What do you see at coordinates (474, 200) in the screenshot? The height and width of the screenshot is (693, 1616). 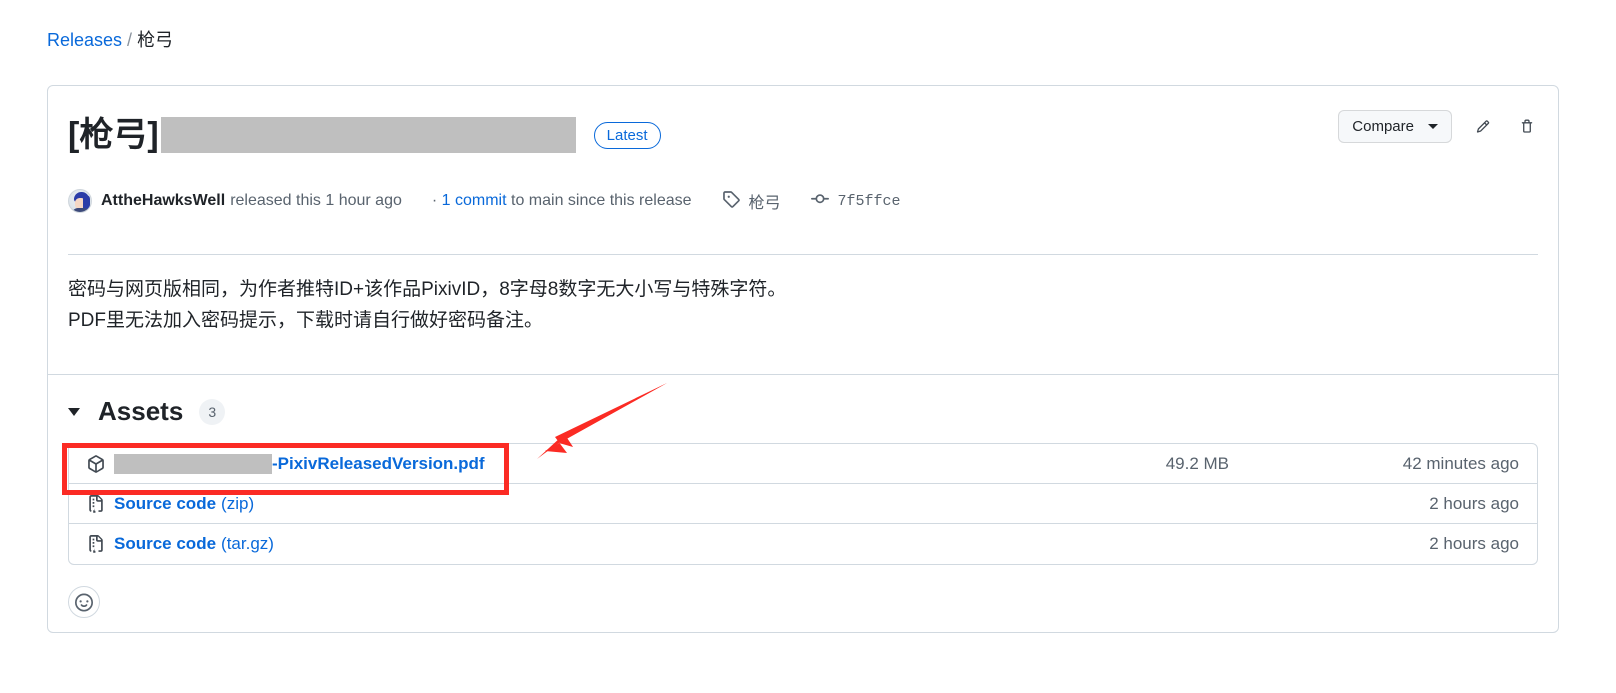 I see `commit-count-link: 1 commit` at bounding box center [474, 200].